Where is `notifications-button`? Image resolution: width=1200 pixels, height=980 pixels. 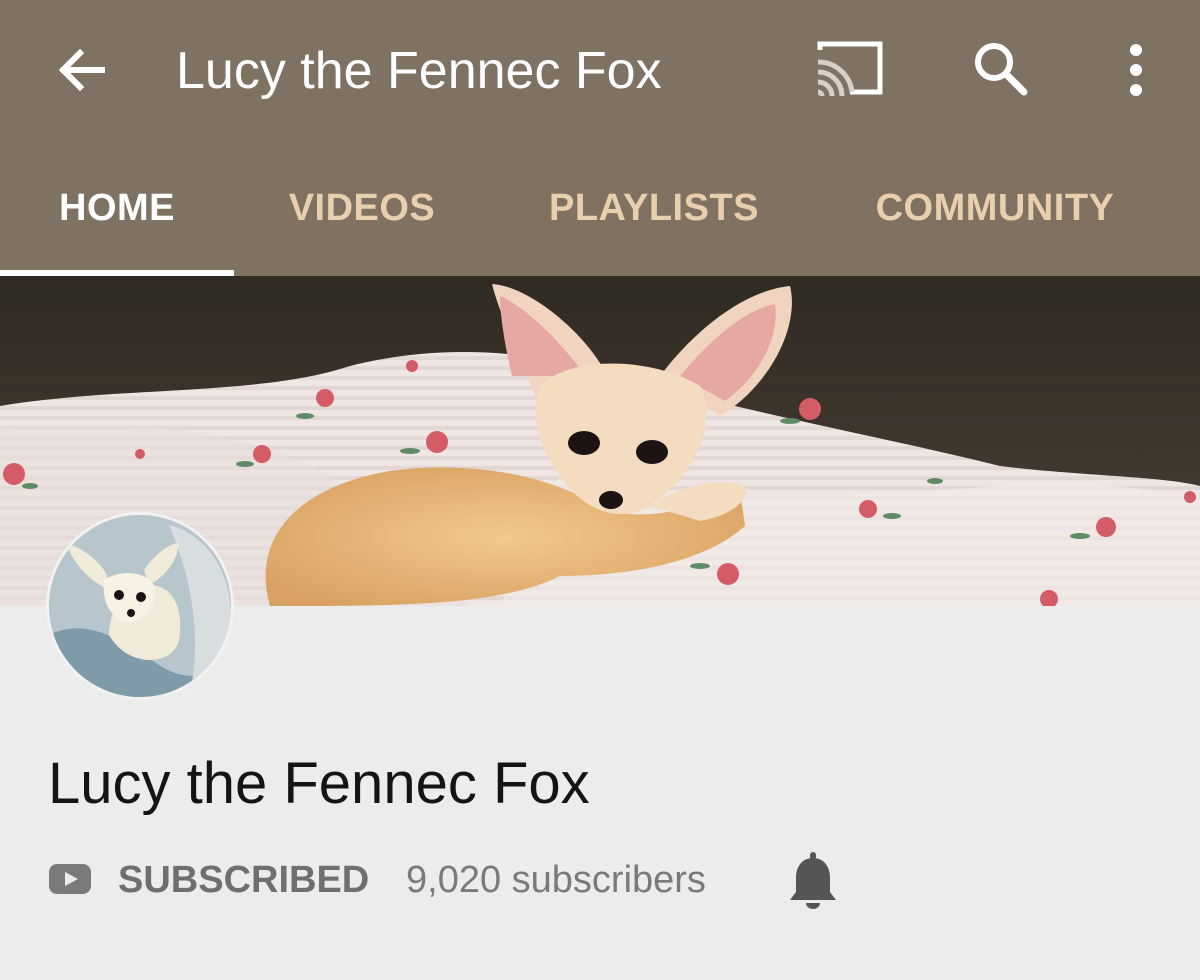 notifications-button is located at coordinates (813, 881).